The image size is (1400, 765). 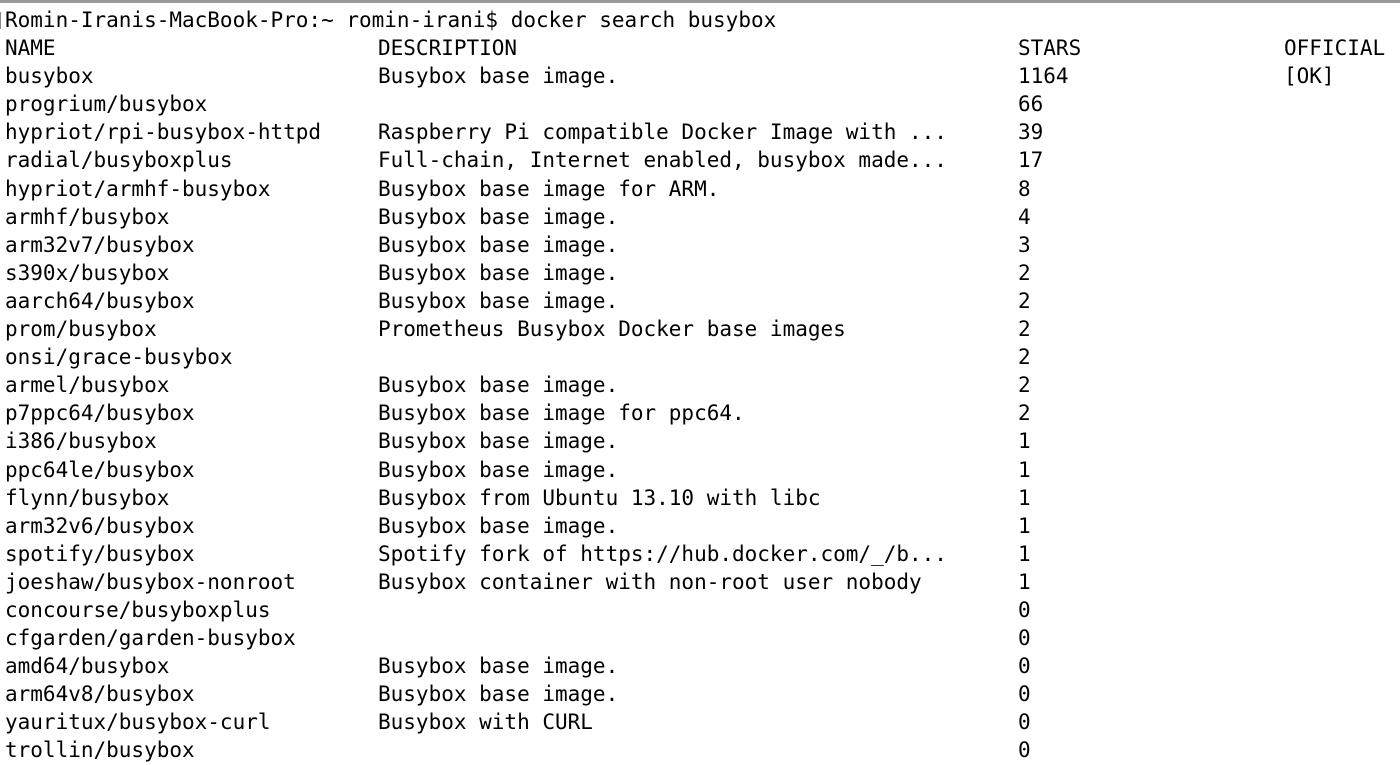 What do you see at coordinates (81, 329) in the screenshot?
I see `row-name: prom/busybox` at bounding box center [81, 329].